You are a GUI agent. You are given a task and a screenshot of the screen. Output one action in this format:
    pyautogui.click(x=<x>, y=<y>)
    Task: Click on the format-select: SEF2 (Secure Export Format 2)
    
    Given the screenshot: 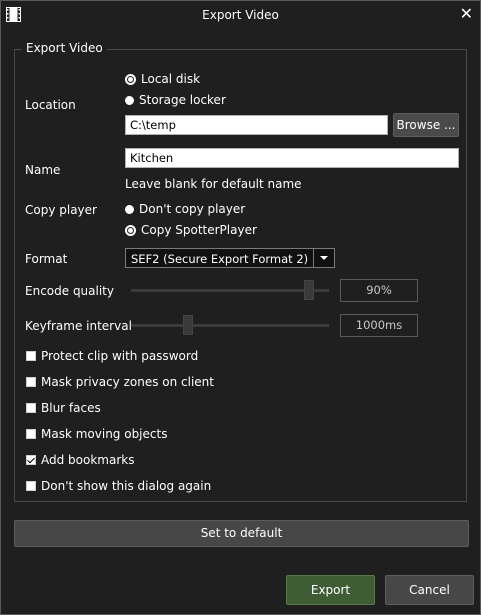 What is the action you would take?
    pyautogui.click(x=230, y=258)
    